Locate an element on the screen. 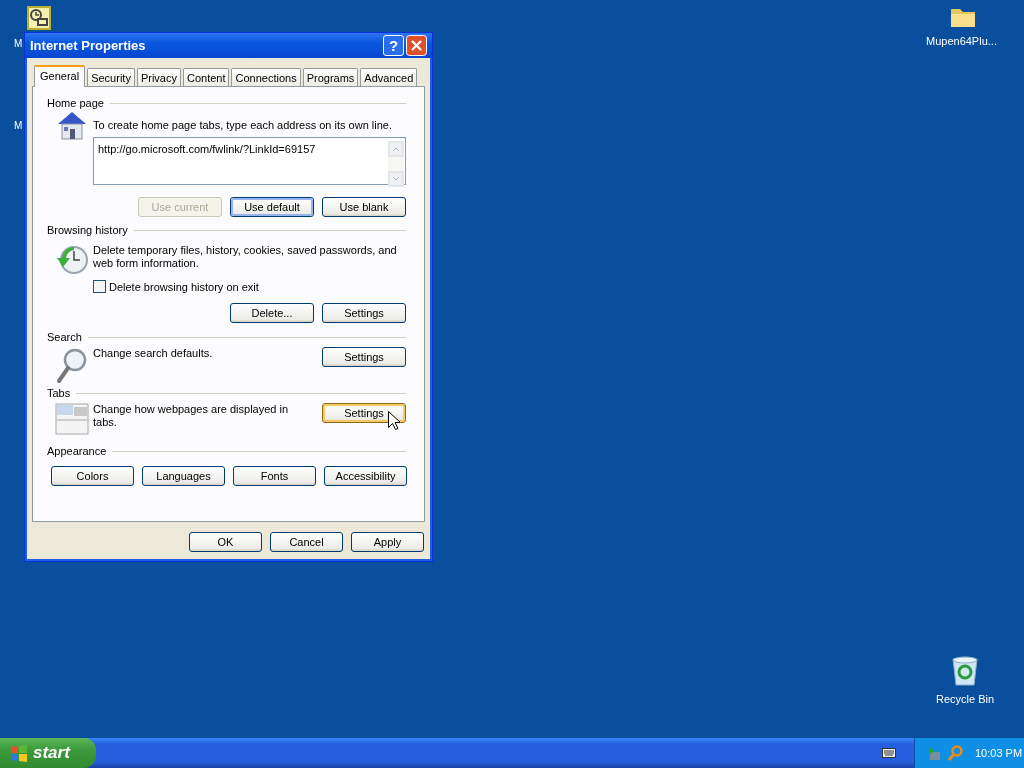 The width and height of the screenshot is (1024, 768). tab: Content is located at coordinates (206, 77).